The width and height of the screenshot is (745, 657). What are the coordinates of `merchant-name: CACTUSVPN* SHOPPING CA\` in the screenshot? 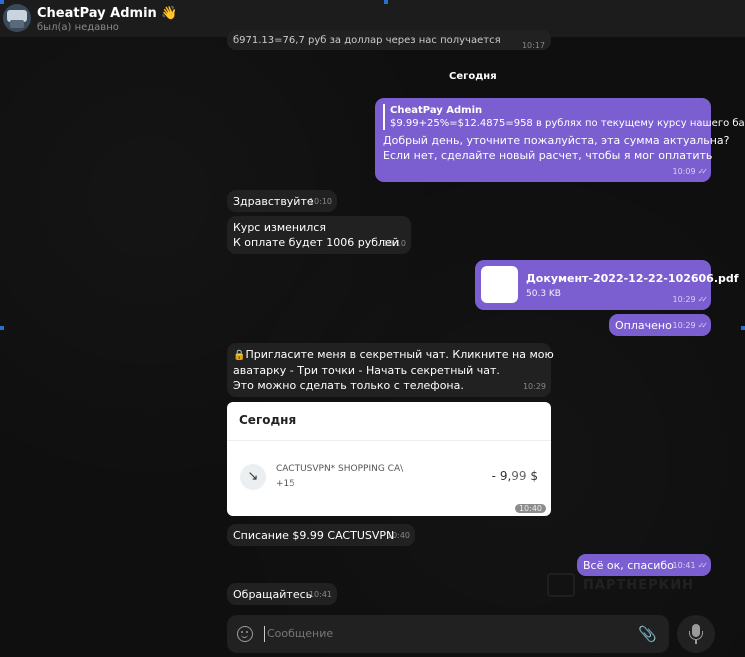 It's located at (340, 469).